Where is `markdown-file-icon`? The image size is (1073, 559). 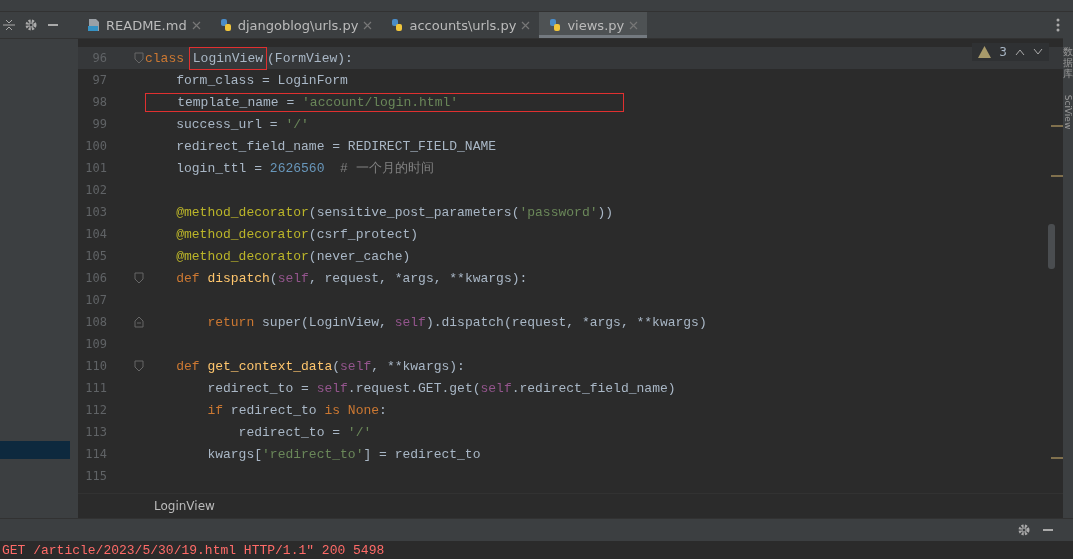 markdown-file-icon is located at coordinates (94, 25).